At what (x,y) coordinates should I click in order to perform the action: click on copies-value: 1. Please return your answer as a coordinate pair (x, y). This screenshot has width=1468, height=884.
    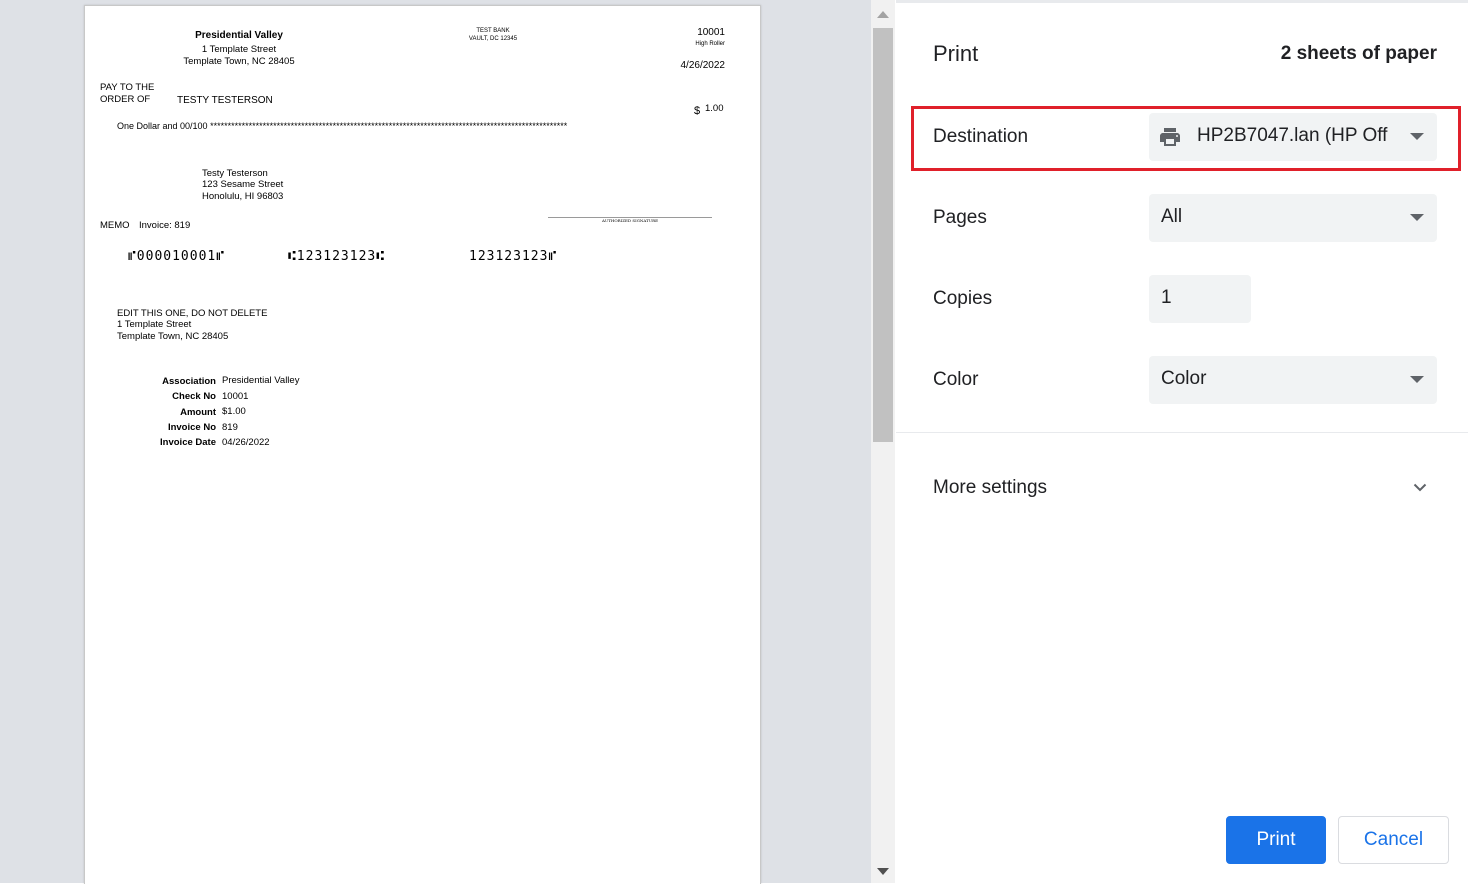
    Looking at the image, I should click on (1166, 297).